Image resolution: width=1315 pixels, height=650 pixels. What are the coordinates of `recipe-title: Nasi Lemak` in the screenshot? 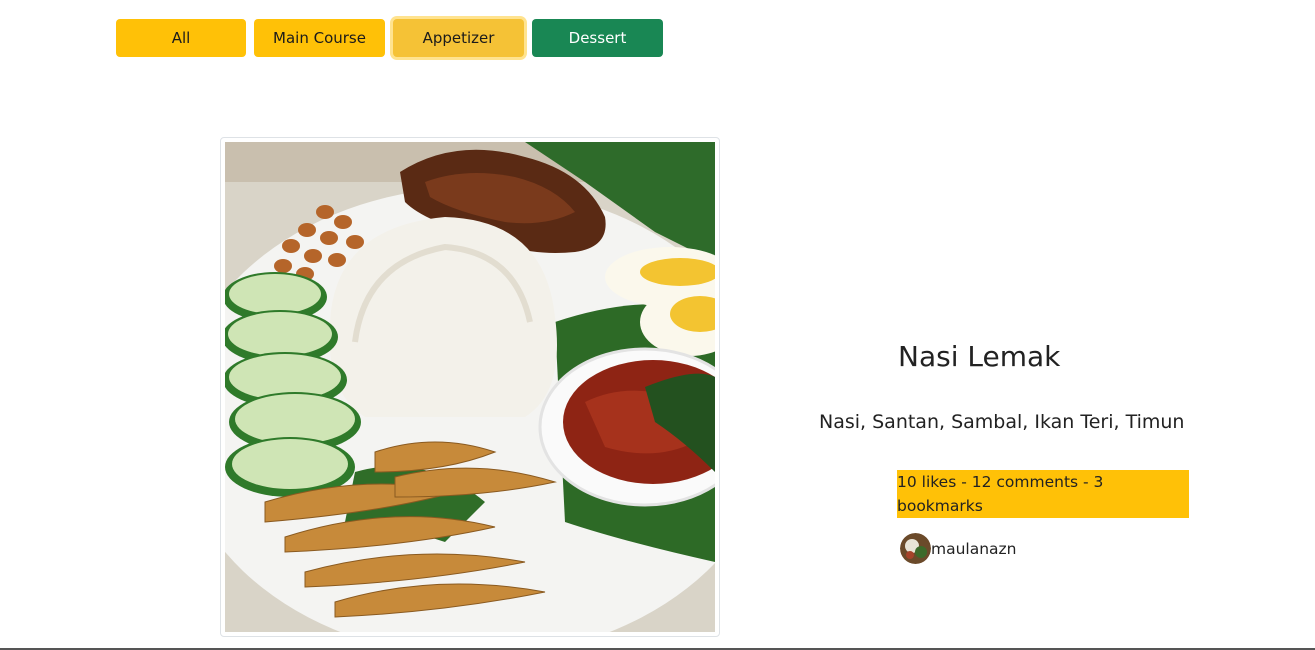 It's located at (979, 356).